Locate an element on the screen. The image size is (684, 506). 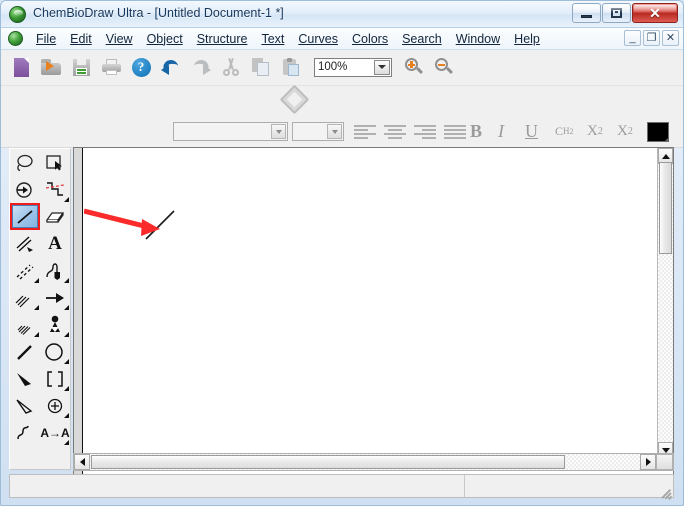
charge-tool is located at coordinates (55, 405).